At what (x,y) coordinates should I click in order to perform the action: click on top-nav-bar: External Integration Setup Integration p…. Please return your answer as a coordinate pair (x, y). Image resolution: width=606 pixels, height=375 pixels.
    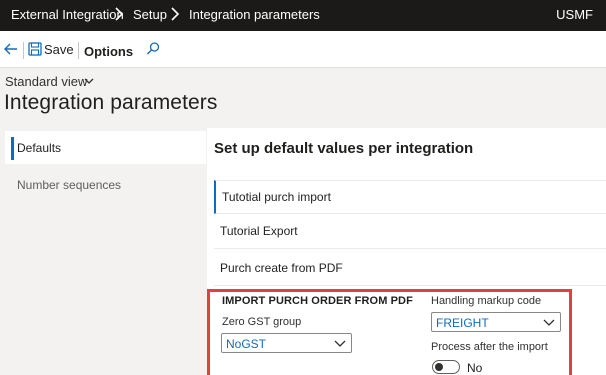
    Looking at the image, I should click on (303, 15).